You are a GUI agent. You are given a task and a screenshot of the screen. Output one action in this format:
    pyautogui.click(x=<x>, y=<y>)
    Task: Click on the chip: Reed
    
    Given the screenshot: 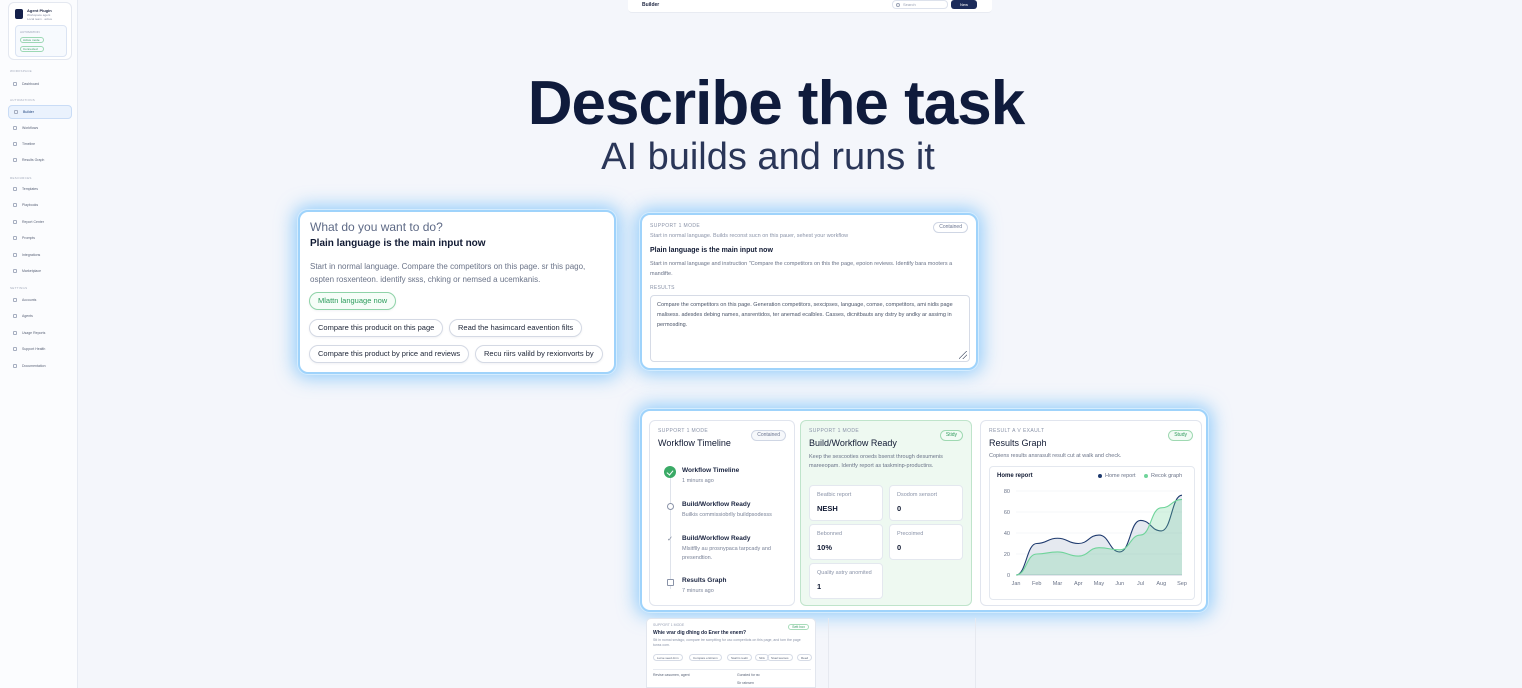 What is the action you would take?
    pyautogui.click(x=805, y=657)
    